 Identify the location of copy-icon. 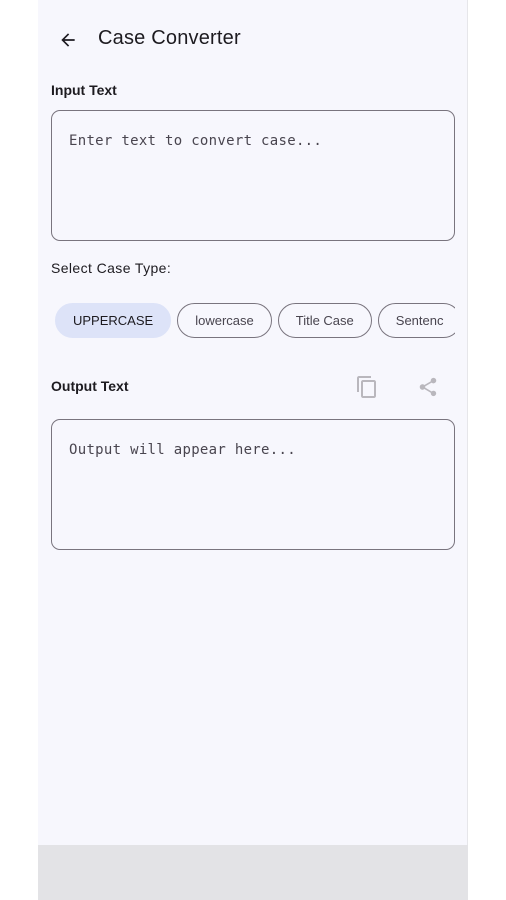
(366, 387).